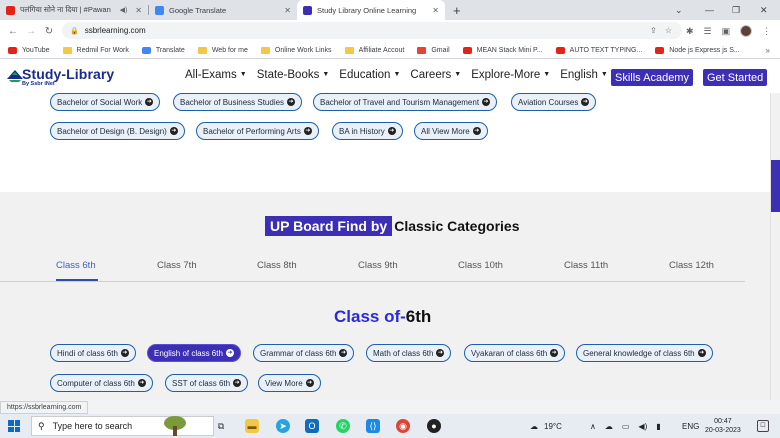  What do you see at coordinates (709, 10) in the screenshot?
I see `minimize-icon: —` at bounding box center [709, 10].